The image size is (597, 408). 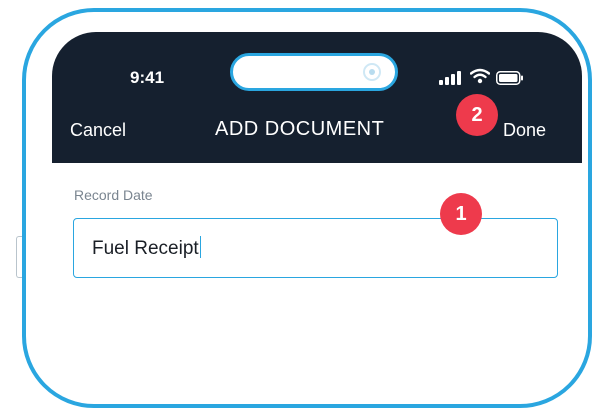 What do you see at coordinates (98, 130) in the screenshot?
I see `cancel-button: Cancel` at bounding box center [98, 130].